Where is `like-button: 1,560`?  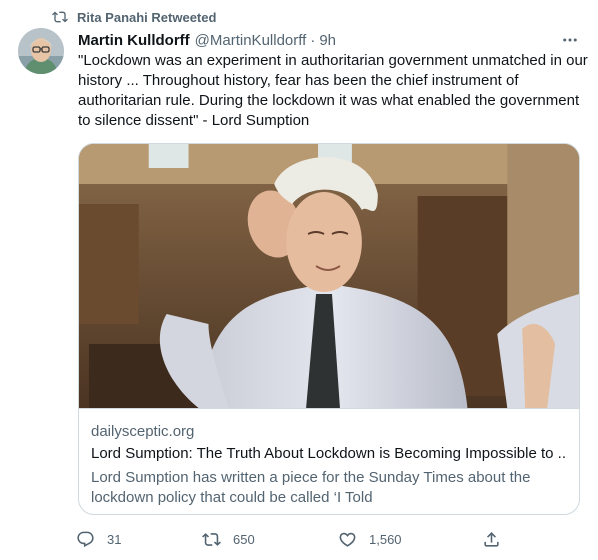 like-button: 1,560 is located at coordinates (370, 539).